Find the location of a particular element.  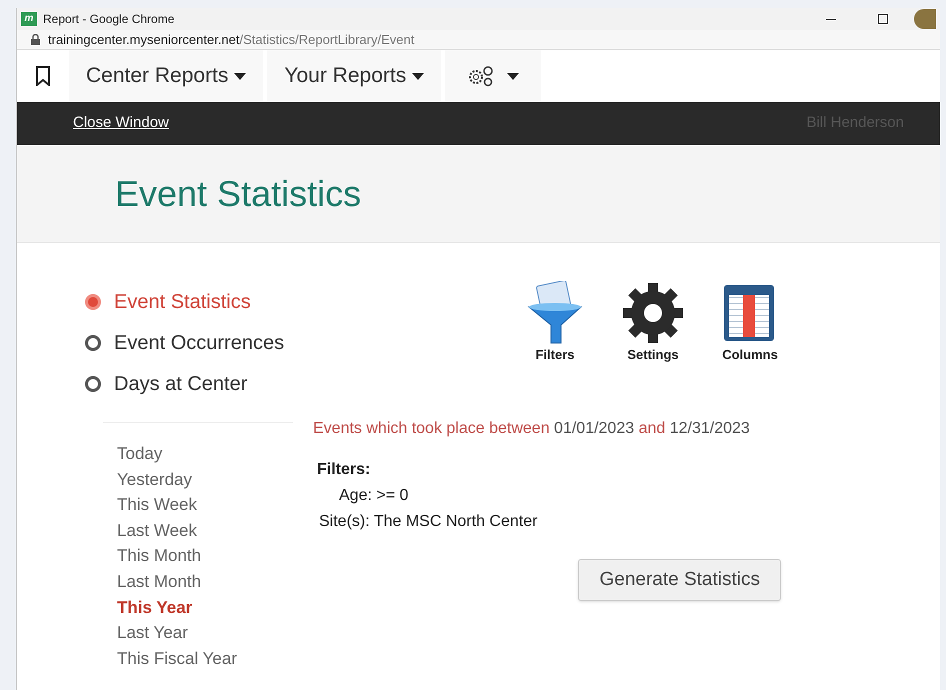

date-range-link: Yesterday is located at coordinates (215, 479).